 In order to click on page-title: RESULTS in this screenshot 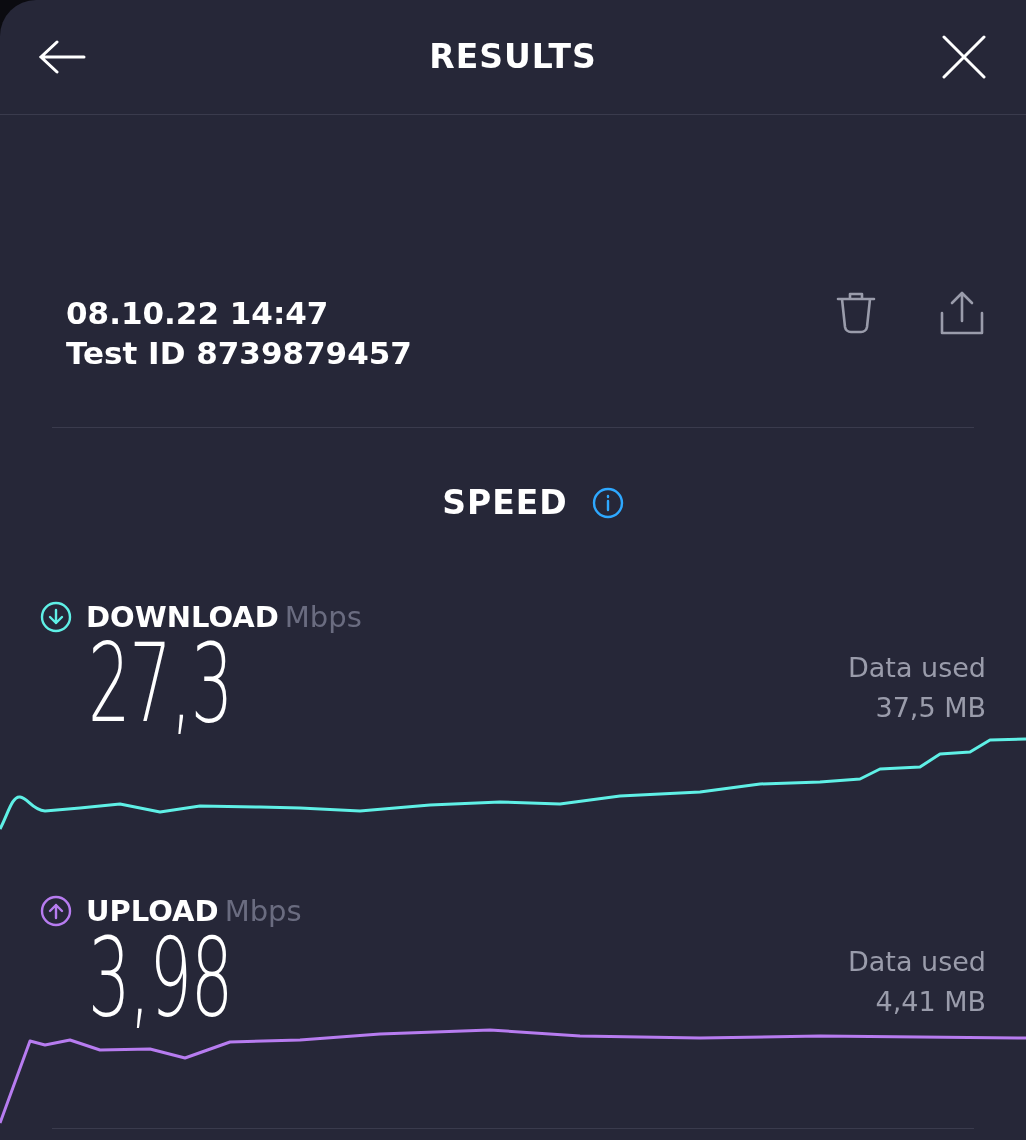, I will do `click(513, 57)`.